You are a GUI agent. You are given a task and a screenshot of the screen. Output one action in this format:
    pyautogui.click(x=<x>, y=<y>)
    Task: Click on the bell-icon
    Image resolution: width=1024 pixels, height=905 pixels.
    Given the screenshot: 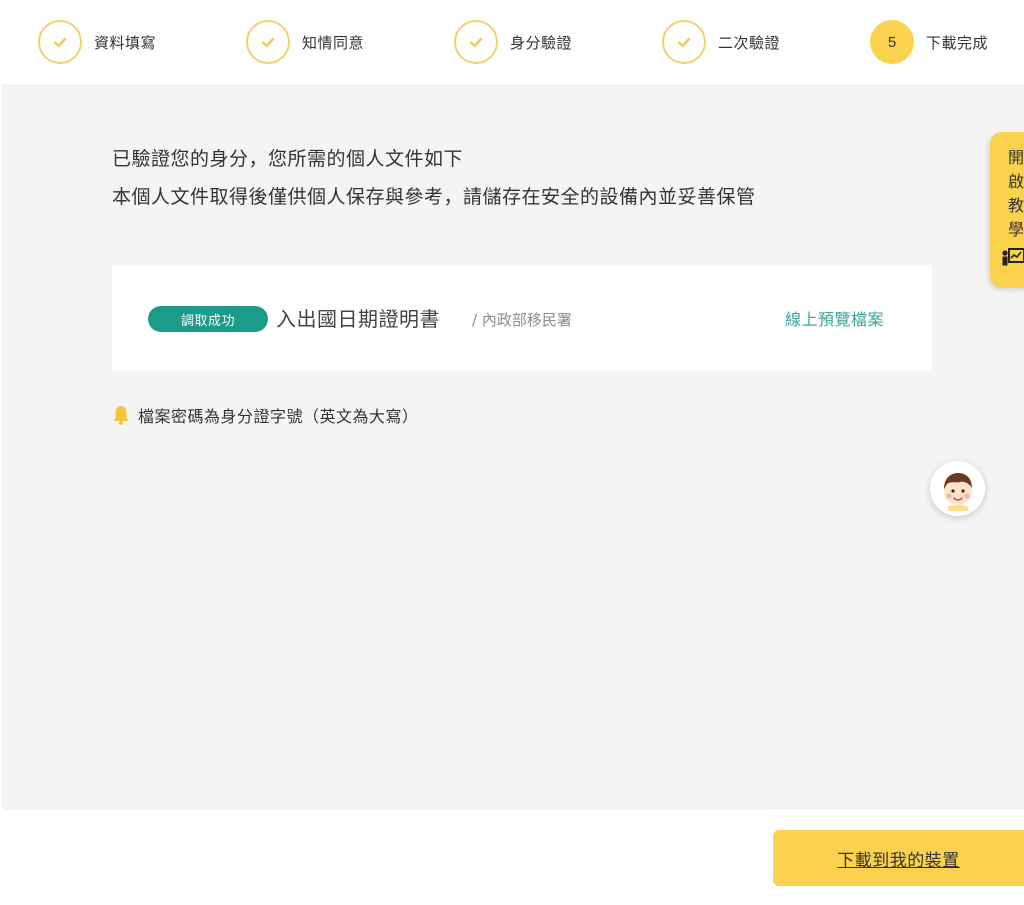 What is the action you would take?
    pyautogui.click(x=121, y=415)
    